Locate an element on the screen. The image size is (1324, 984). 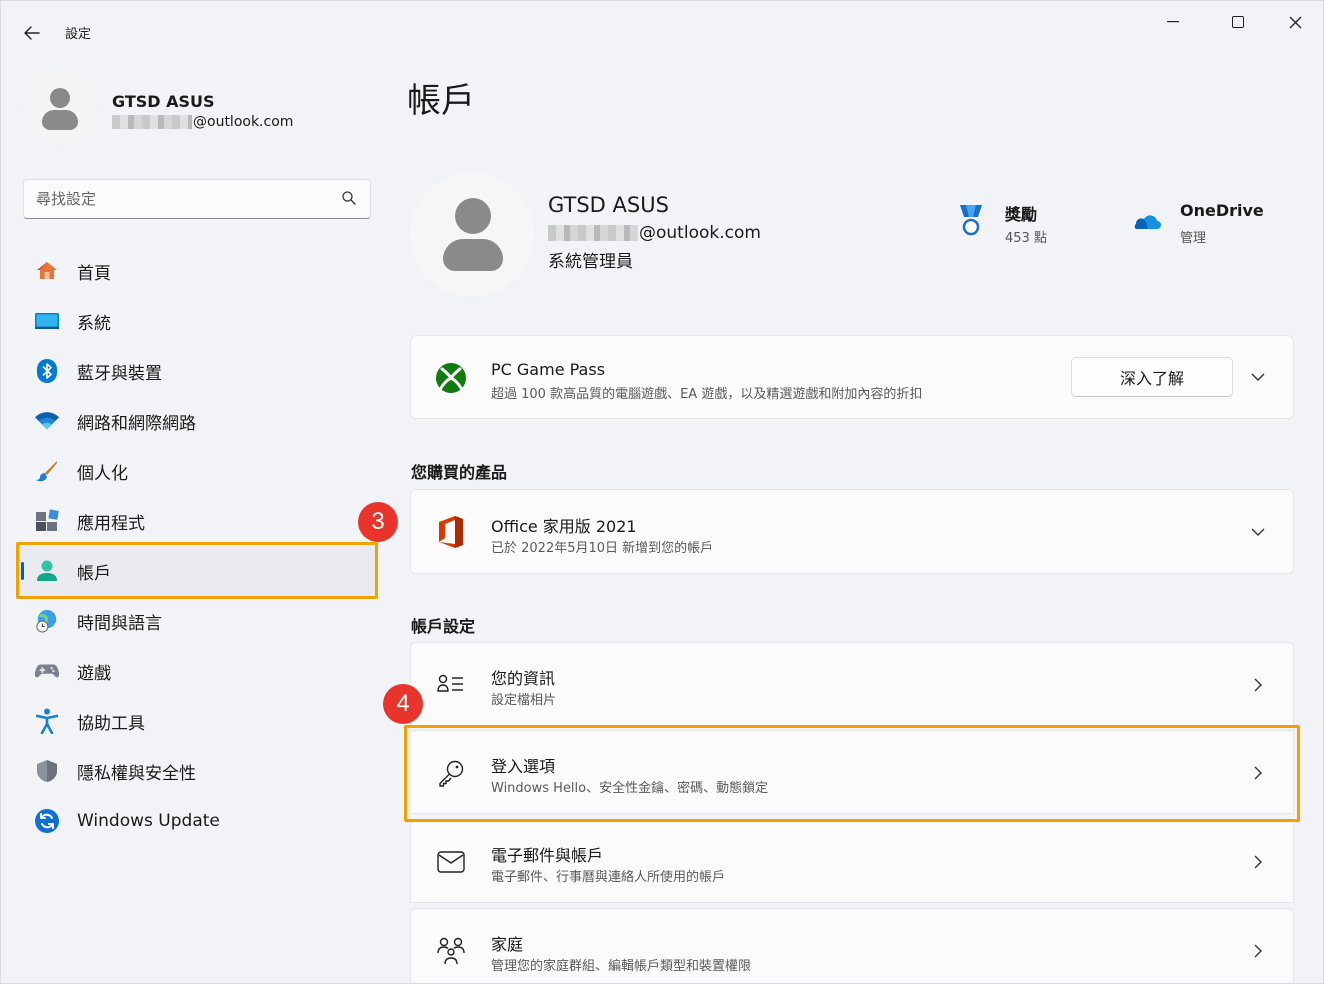
search-box is located at coordinates (197, 199).